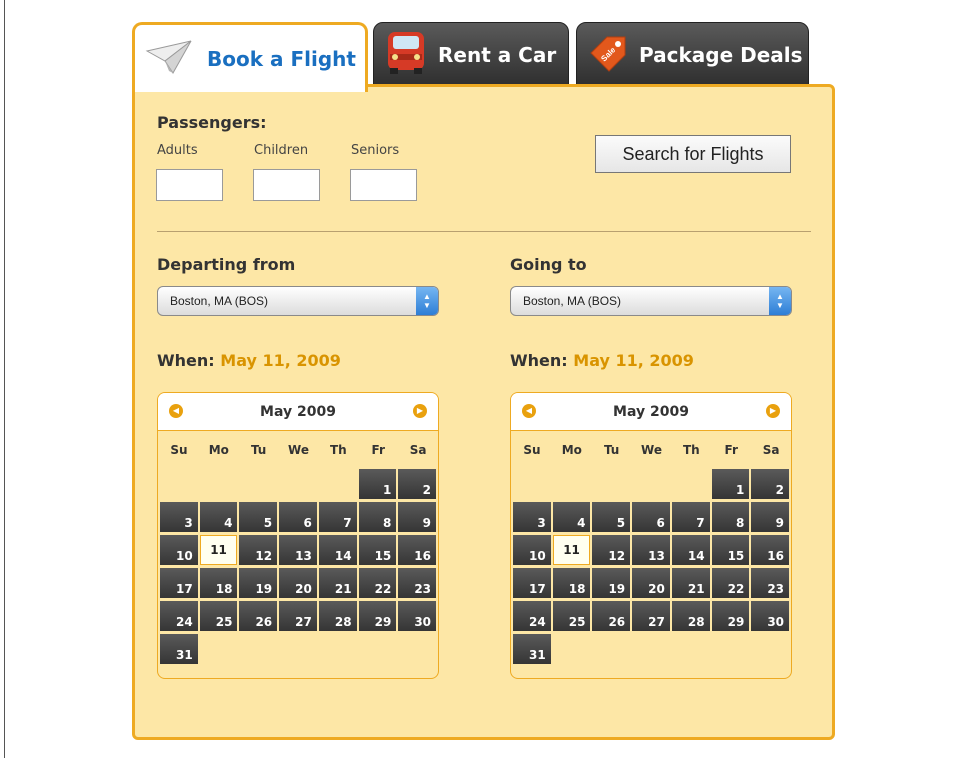  I want to click on calendar-week: 17 18 19 20 21 22 23, so click(652, 584).